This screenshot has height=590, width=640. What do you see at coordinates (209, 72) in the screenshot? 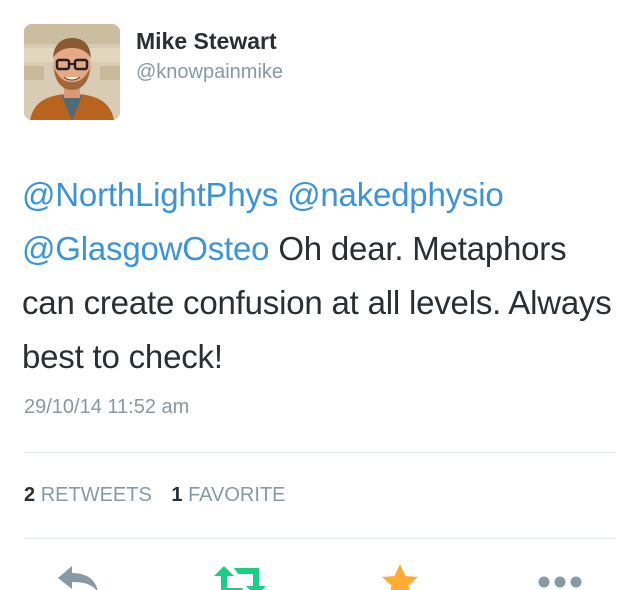
I see `user-handle: @knowpainmike` at bounding box center [209, 72].